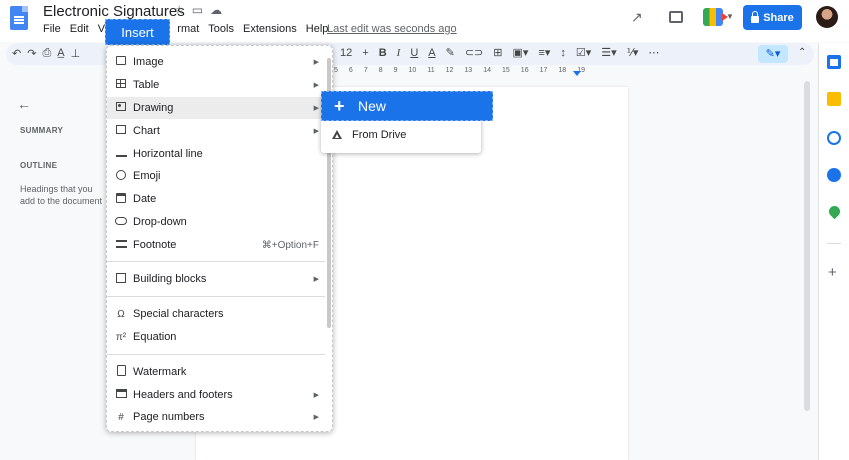 This screenshot has width=849, height=460. Describe the element at coordinates (46, 53) in the screenshot. I see `print-icon: ⎙` at that location.